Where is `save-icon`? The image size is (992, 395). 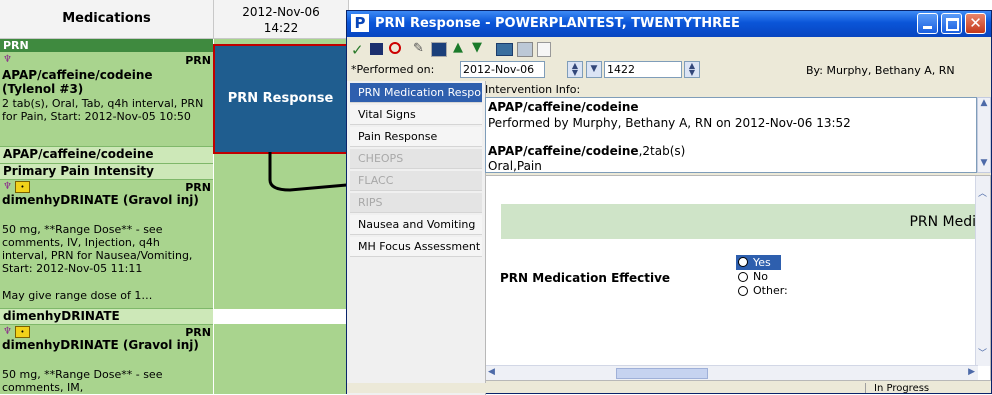
save-icon is located at coordinates (376, 49).